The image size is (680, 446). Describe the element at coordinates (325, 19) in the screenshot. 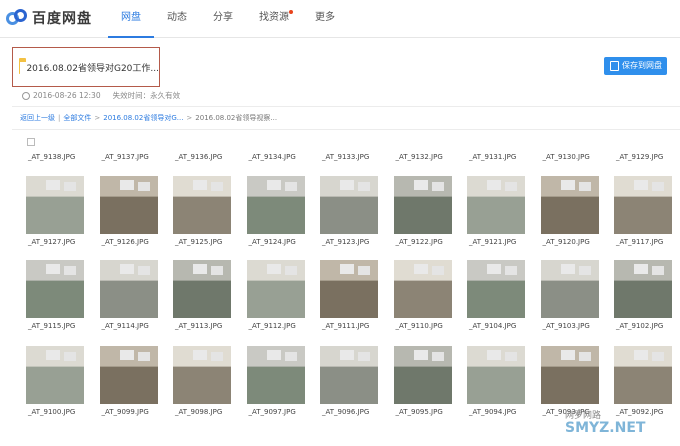

I see `tab-more: 更多` at that location.